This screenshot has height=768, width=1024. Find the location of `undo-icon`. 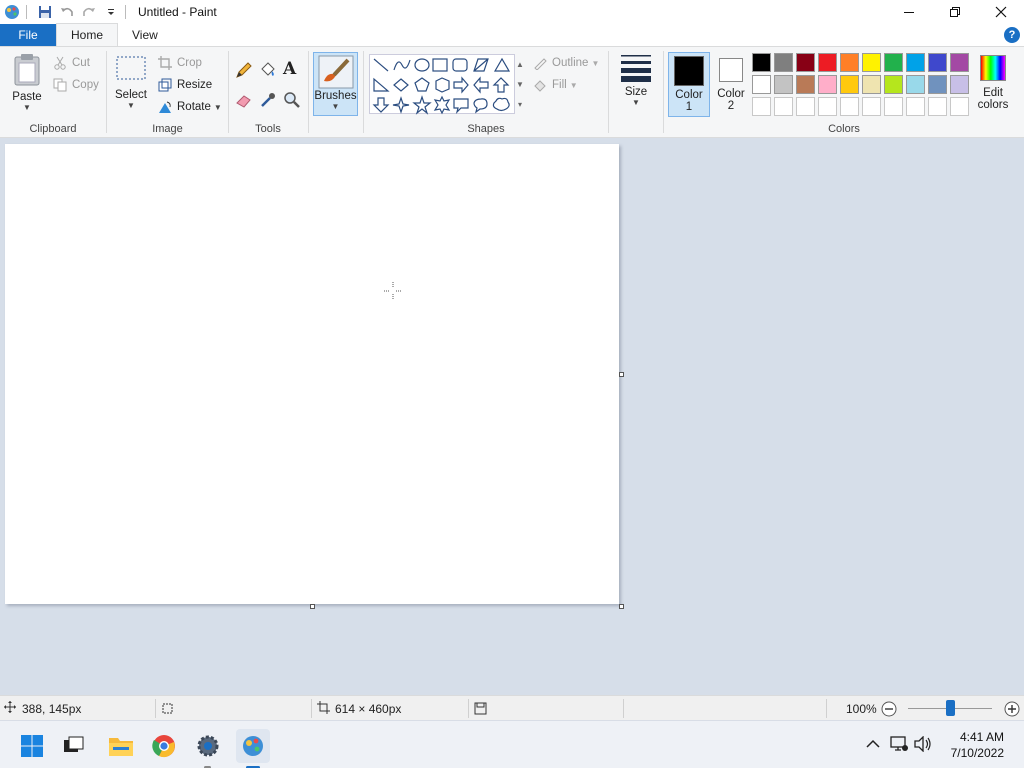

undo-icon is located at coordinates (67, 12).